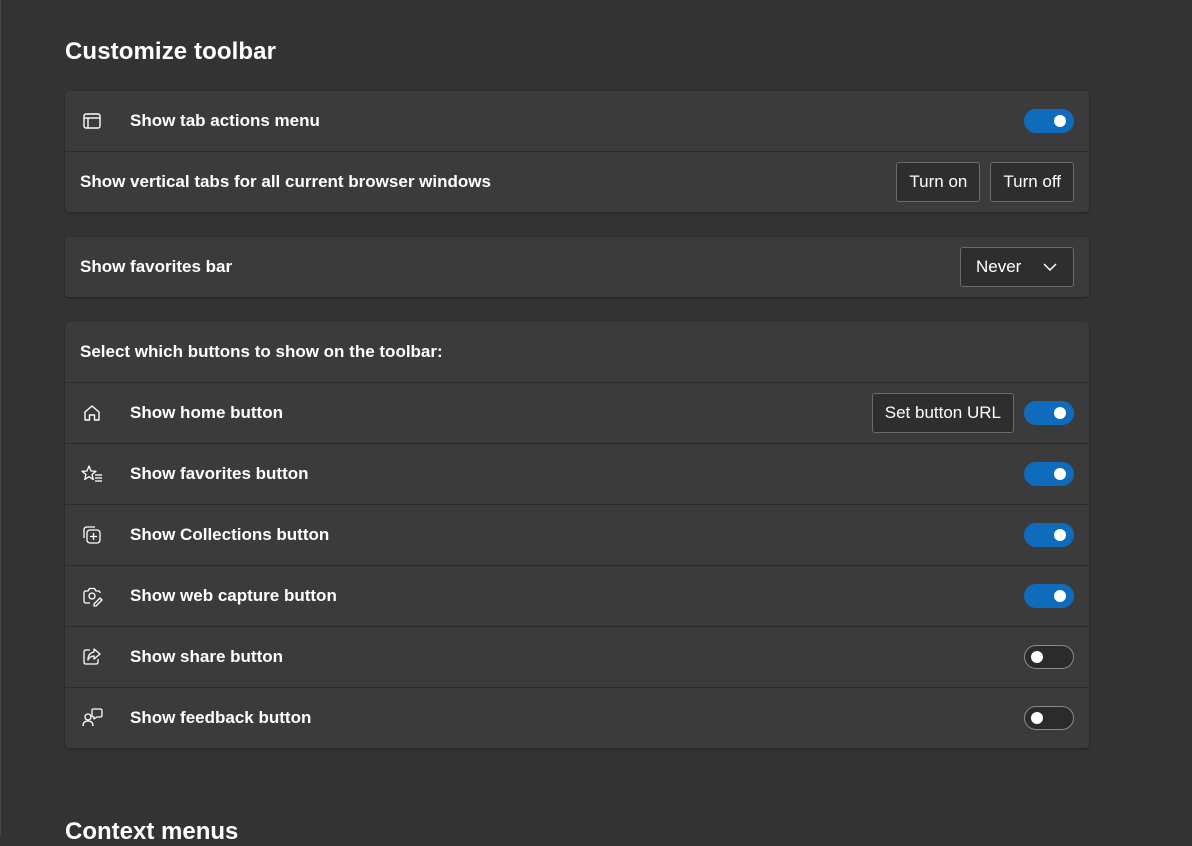 The width and height of the screenshot is (1192, 846). Describe the element at coordinates (92, 718) in the screenshot. I see `feedback-icon` at that location.